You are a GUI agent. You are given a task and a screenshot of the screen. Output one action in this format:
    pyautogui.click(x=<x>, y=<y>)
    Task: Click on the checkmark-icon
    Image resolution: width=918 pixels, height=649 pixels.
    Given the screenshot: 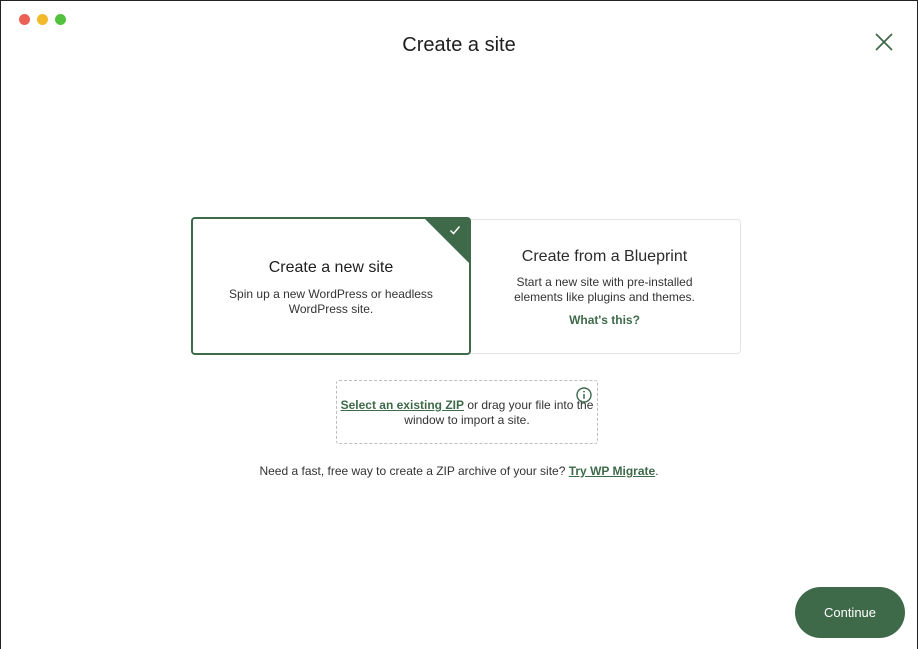 What is the action you would take?
    pyautogui.click(x=455, y=230)
    